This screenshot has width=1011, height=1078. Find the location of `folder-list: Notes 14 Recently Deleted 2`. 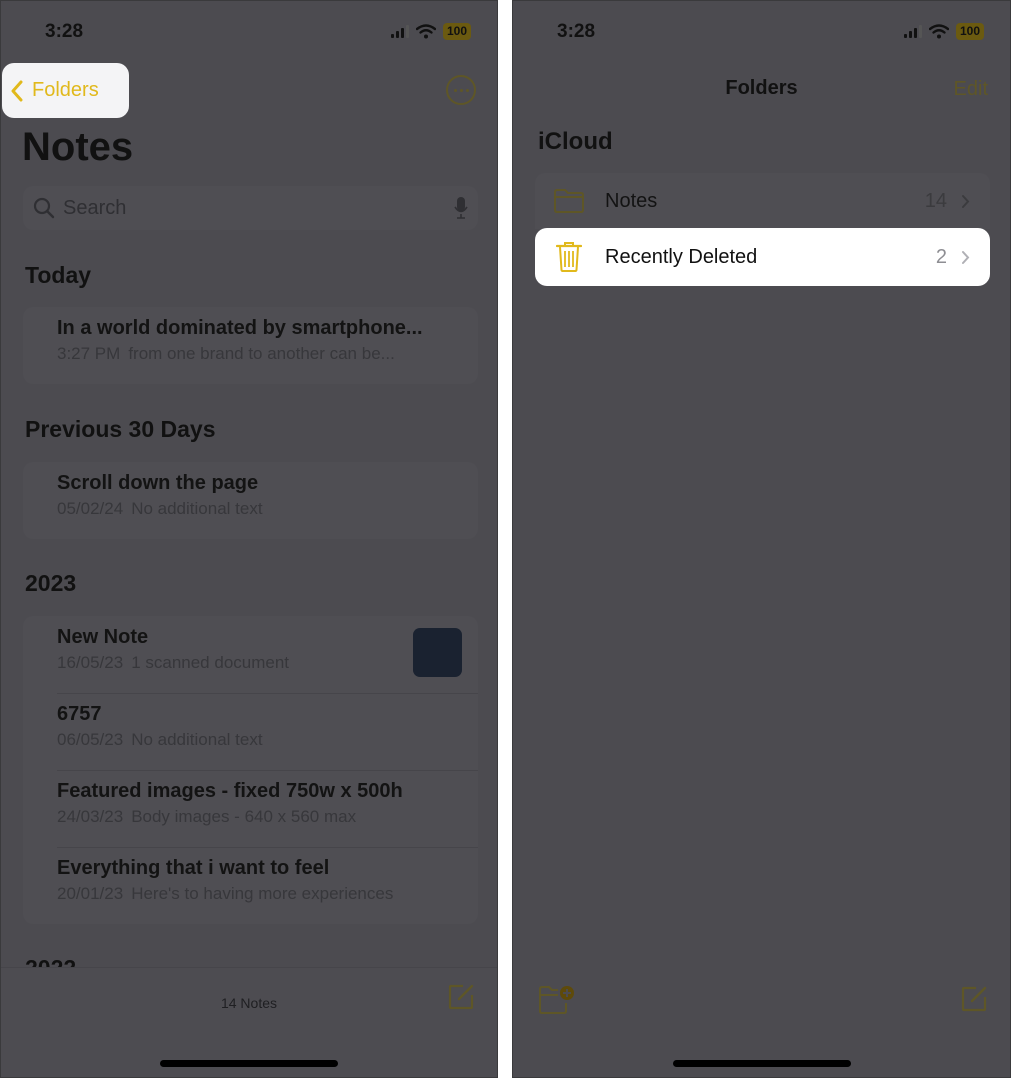

folder-list: Notes 14 Recently Deleted 2 is located at coordinates (762, 229).